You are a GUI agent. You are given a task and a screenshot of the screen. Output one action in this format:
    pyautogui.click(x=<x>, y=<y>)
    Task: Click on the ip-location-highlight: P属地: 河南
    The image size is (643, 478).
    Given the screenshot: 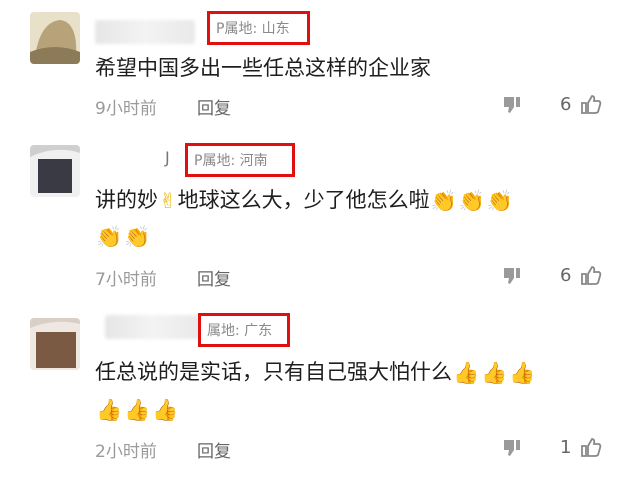 What is the action you would take?
    pyautogui.click(x=240, y=160)
    